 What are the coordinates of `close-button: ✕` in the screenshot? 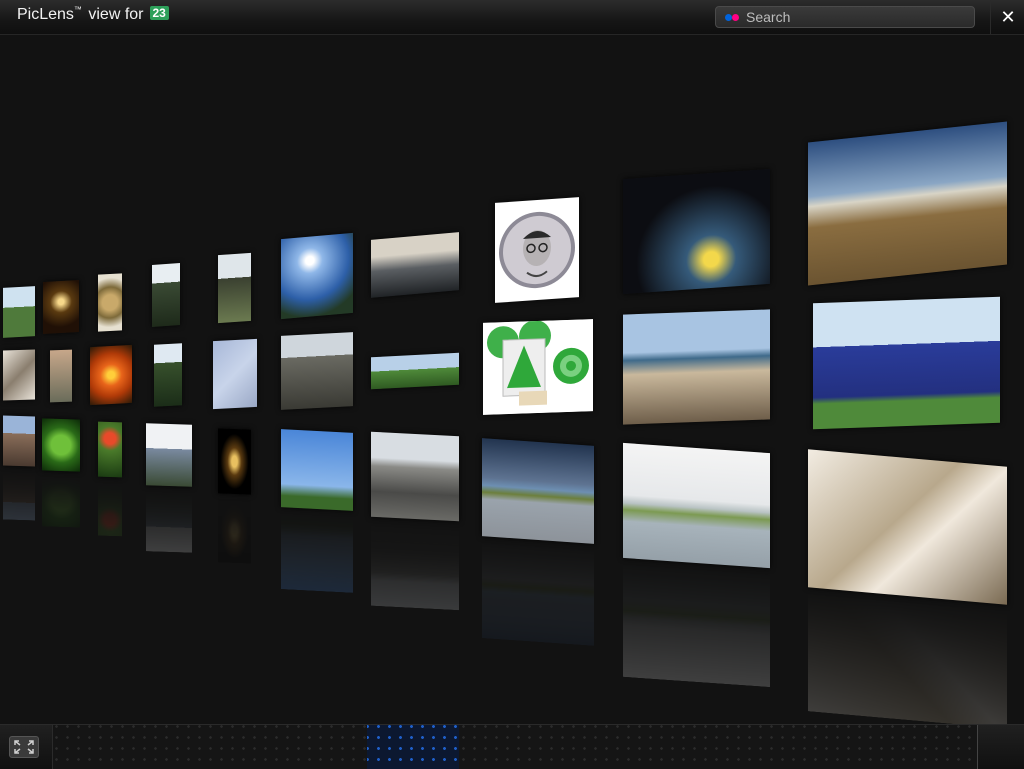 It's located at (1007, 17).